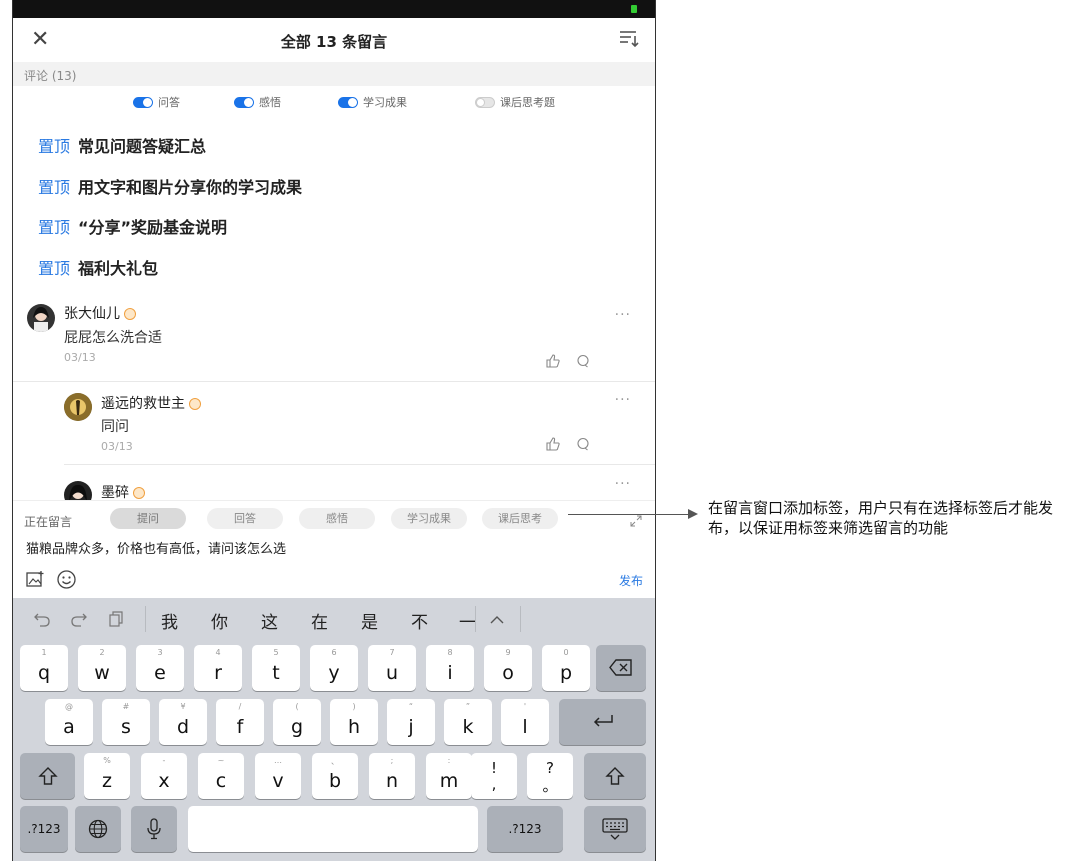 Image resolution: width=1080 pixels, height=861 pixels. I want to click on dictation-key, so click(154, 829).